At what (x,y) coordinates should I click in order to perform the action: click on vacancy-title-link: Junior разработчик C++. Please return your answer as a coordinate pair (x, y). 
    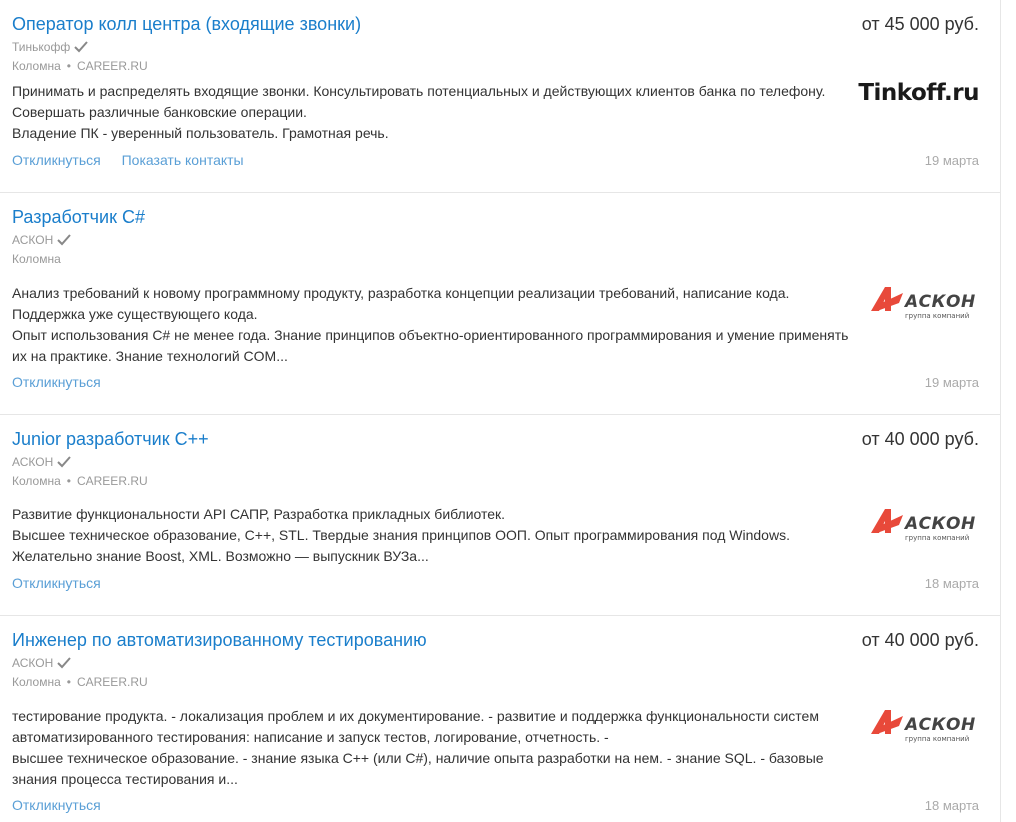
    Looking at the image, I should click on (110, 439).